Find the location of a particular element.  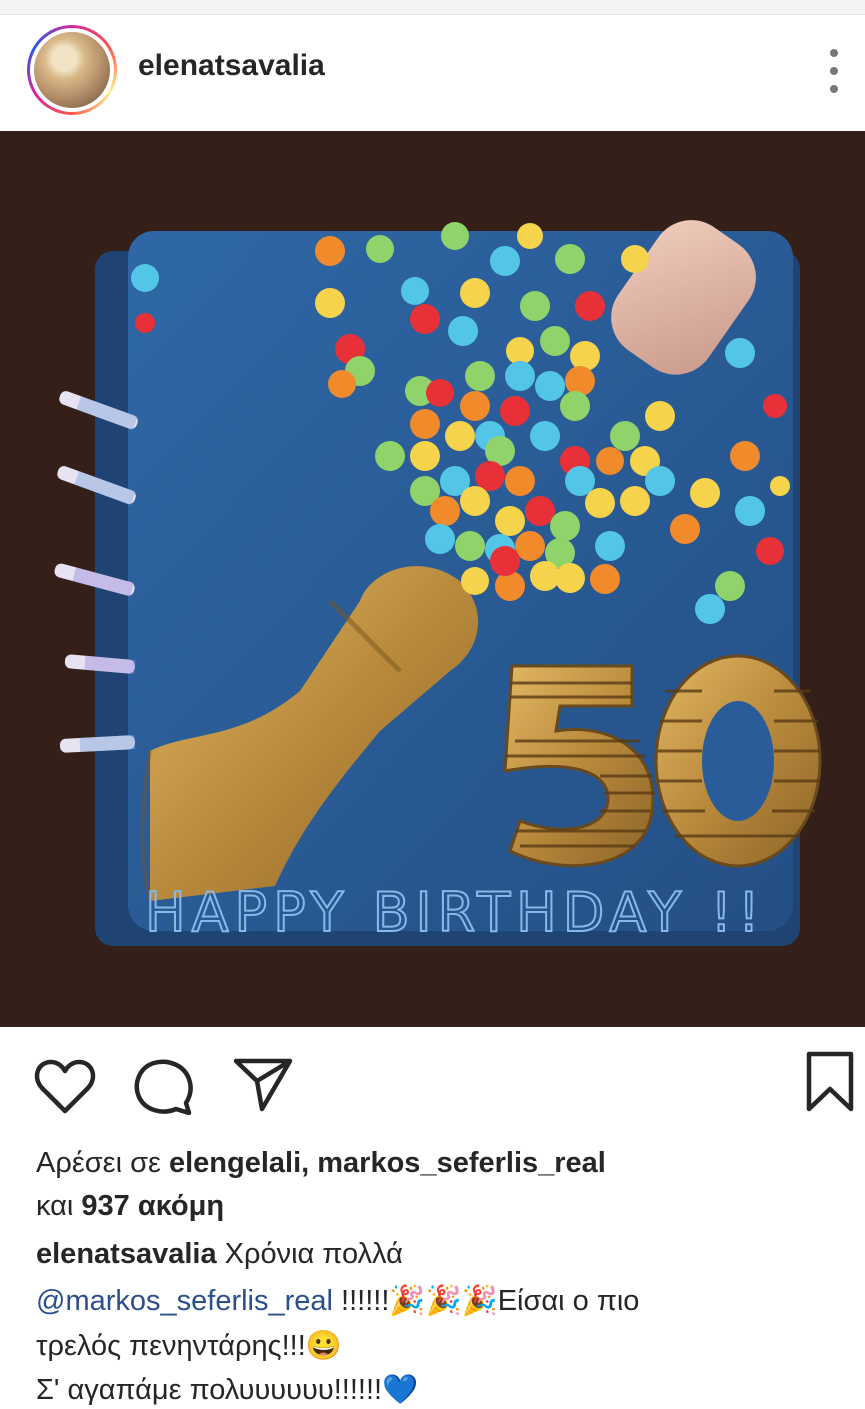

likes-users: elengelali, markos_seferlis_real is located at coordinates (387, 1163).